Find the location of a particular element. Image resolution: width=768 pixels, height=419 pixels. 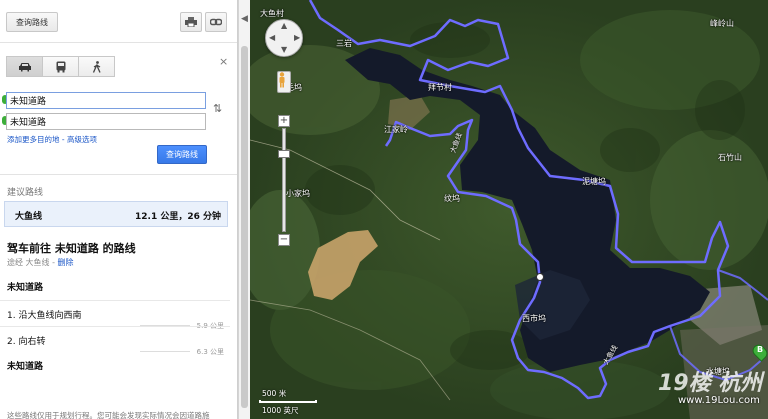

search-route-button: 查询路线 is located at coordinates (182, 154).